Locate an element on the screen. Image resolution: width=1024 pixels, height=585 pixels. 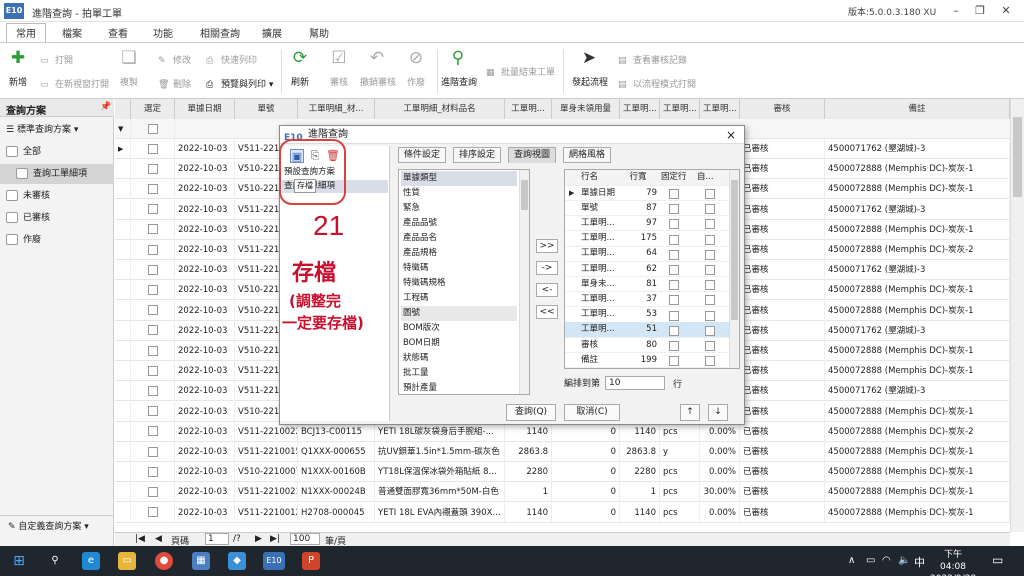
sidebar-item-void: 作廢 is located at coordinates (57, 240).